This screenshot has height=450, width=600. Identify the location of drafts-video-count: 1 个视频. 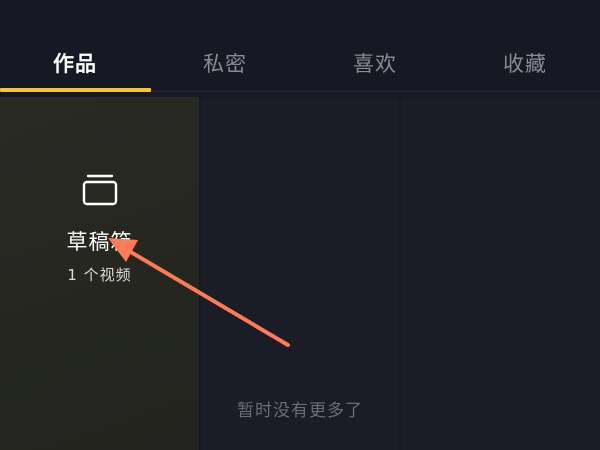
(99, 275).